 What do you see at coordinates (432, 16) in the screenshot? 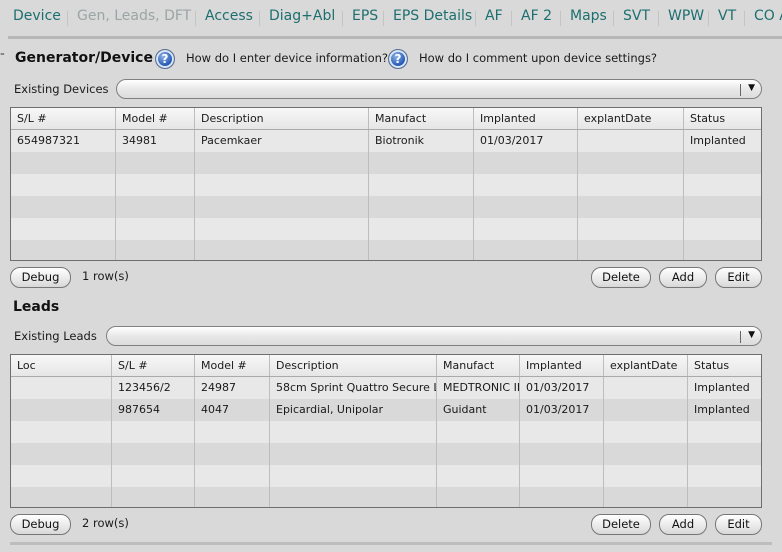
I see `tab-eps-details: EPS Details` at bounding box center [432, 16].